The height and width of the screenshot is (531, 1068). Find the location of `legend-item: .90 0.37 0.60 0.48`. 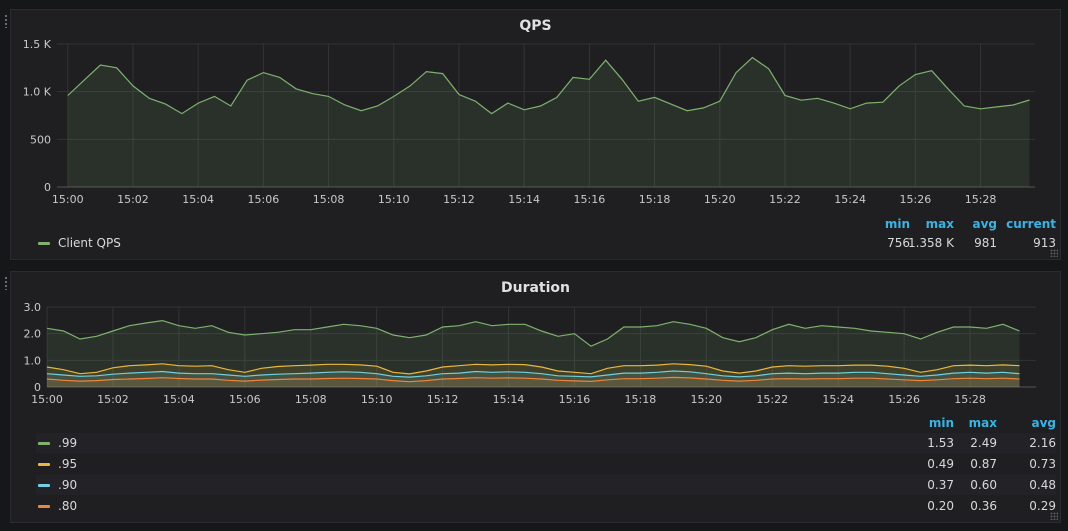

legend-item: .90 0.37 0.60 0.48 is located at coordinates (546, 485).